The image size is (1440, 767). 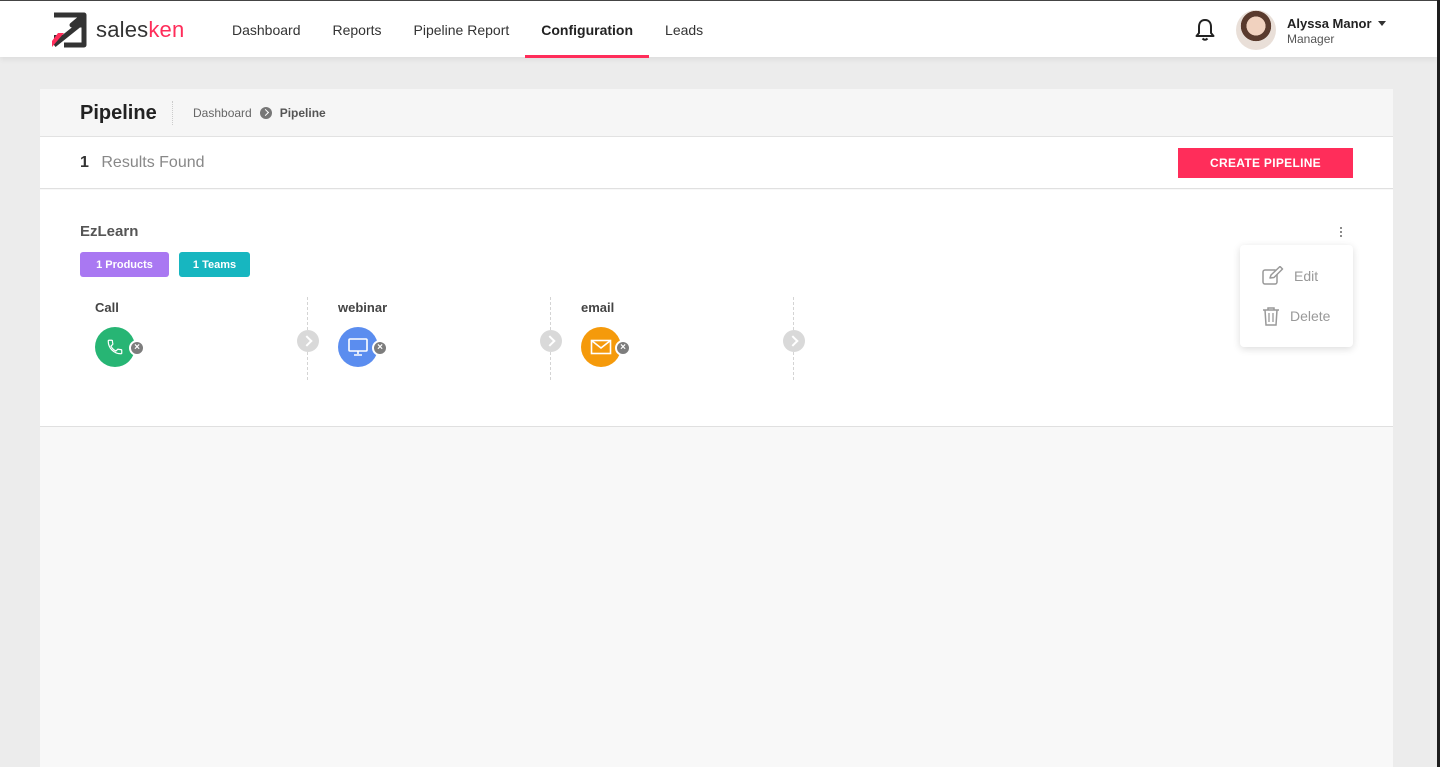 I want to click on results-count: 1, so click(x=84, y=162).